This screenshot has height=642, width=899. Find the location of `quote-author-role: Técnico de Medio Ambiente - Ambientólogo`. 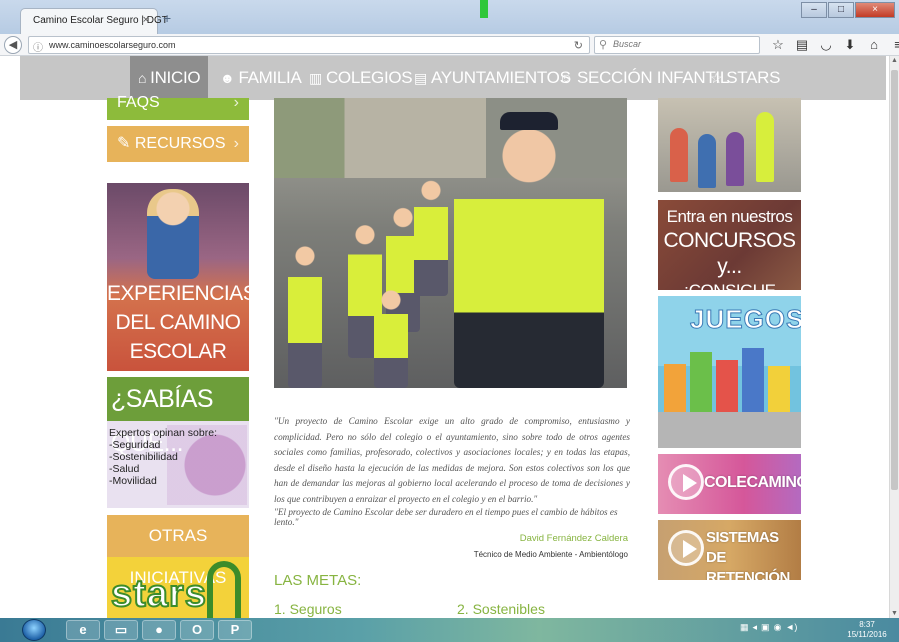

quote-author-role: Técnico de Medio Ambiente - Ambientólogo is located at coordinates (550, 554).